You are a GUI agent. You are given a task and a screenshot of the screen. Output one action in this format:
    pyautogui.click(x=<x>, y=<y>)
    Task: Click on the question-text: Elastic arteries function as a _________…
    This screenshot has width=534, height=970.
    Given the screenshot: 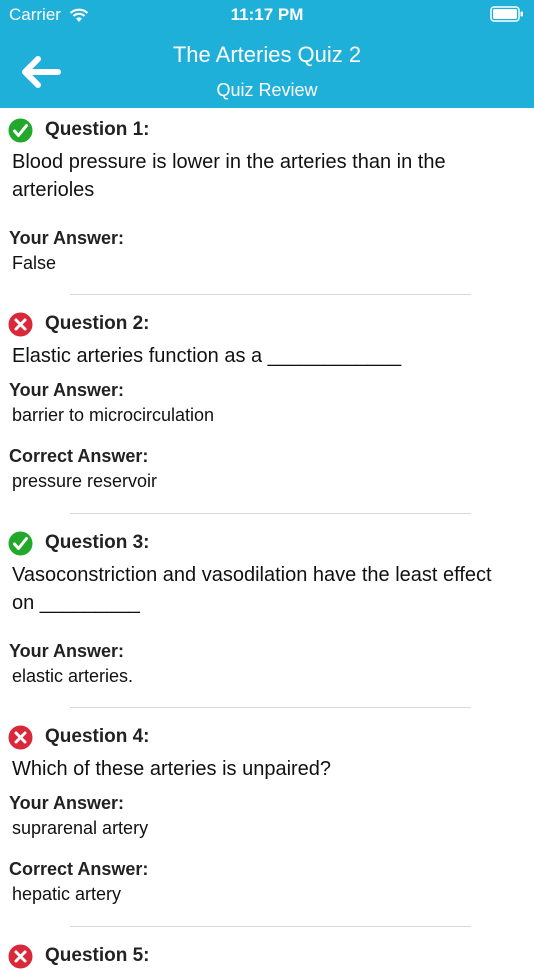 What is the action you would take?
    pyautogui.click(x=207, y=356)
    